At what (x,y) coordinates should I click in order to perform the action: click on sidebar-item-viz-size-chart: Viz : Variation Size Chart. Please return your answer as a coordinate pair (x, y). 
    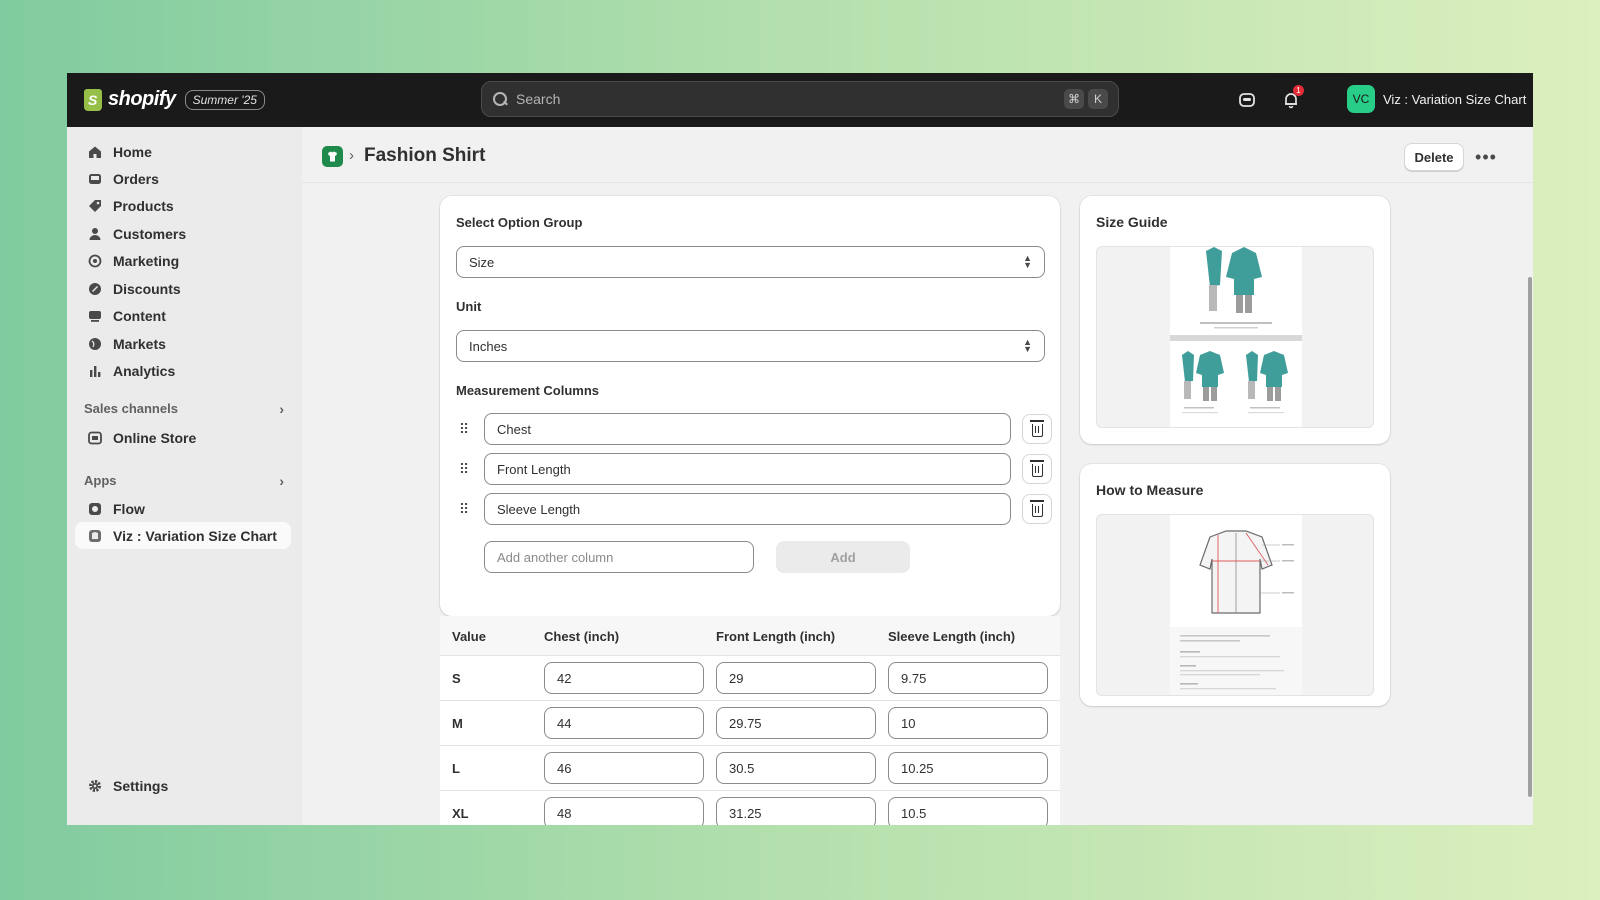
    Looking at the image, I should click on (183, 535).